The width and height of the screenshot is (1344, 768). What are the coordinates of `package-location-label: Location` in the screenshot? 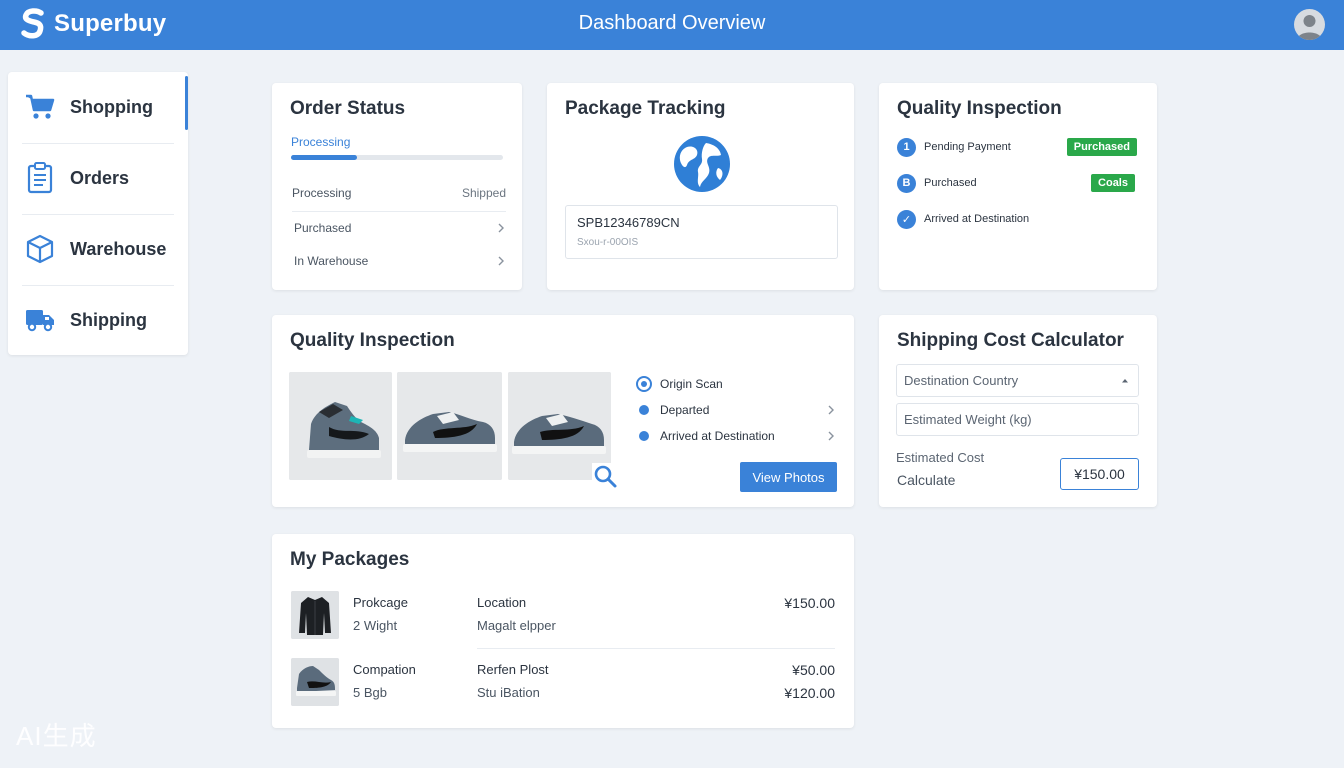 It's located at (502, 602).